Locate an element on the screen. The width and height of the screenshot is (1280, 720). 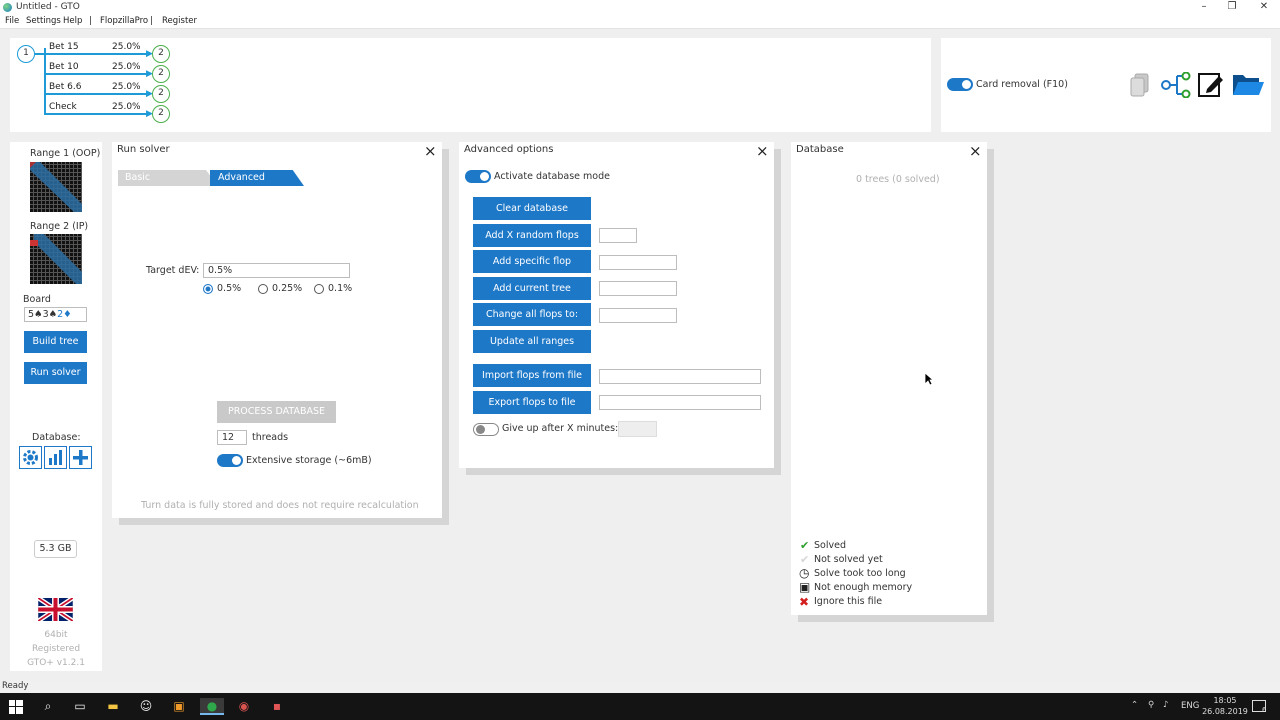
process-database-button: PROCESS DATABASE is located at coordinates (276, 412).